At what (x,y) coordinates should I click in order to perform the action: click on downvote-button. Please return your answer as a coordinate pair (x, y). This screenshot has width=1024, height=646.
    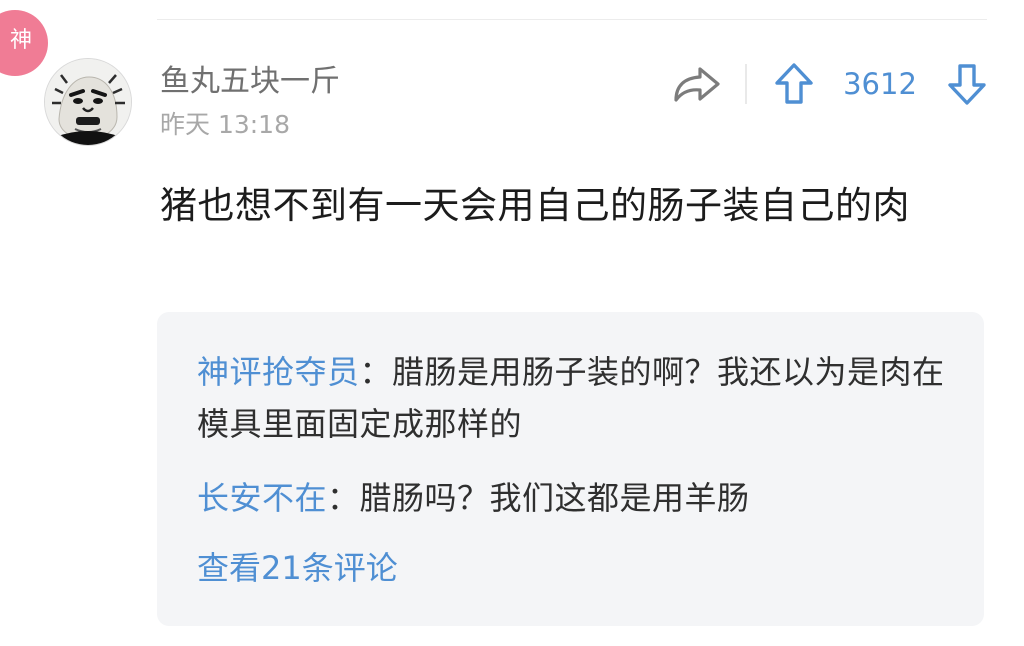
    Looking at the image, I should click on (967, 84).